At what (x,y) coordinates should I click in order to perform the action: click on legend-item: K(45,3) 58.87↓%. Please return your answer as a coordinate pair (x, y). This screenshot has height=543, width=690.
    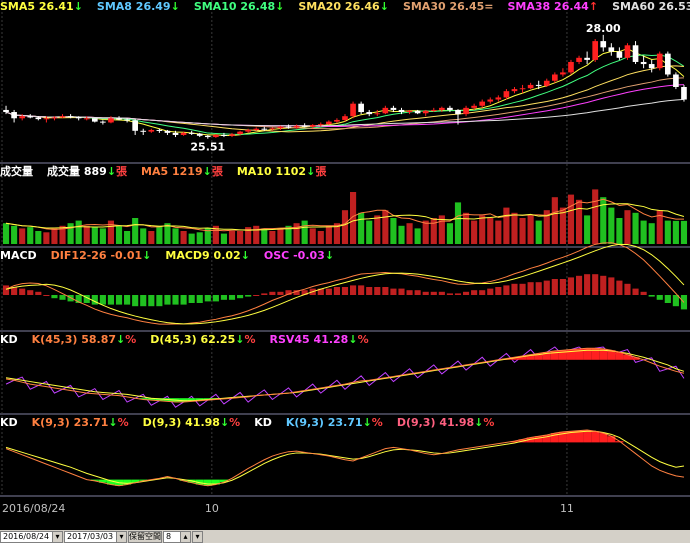
    Looking at the image, I should click on (84, 339).